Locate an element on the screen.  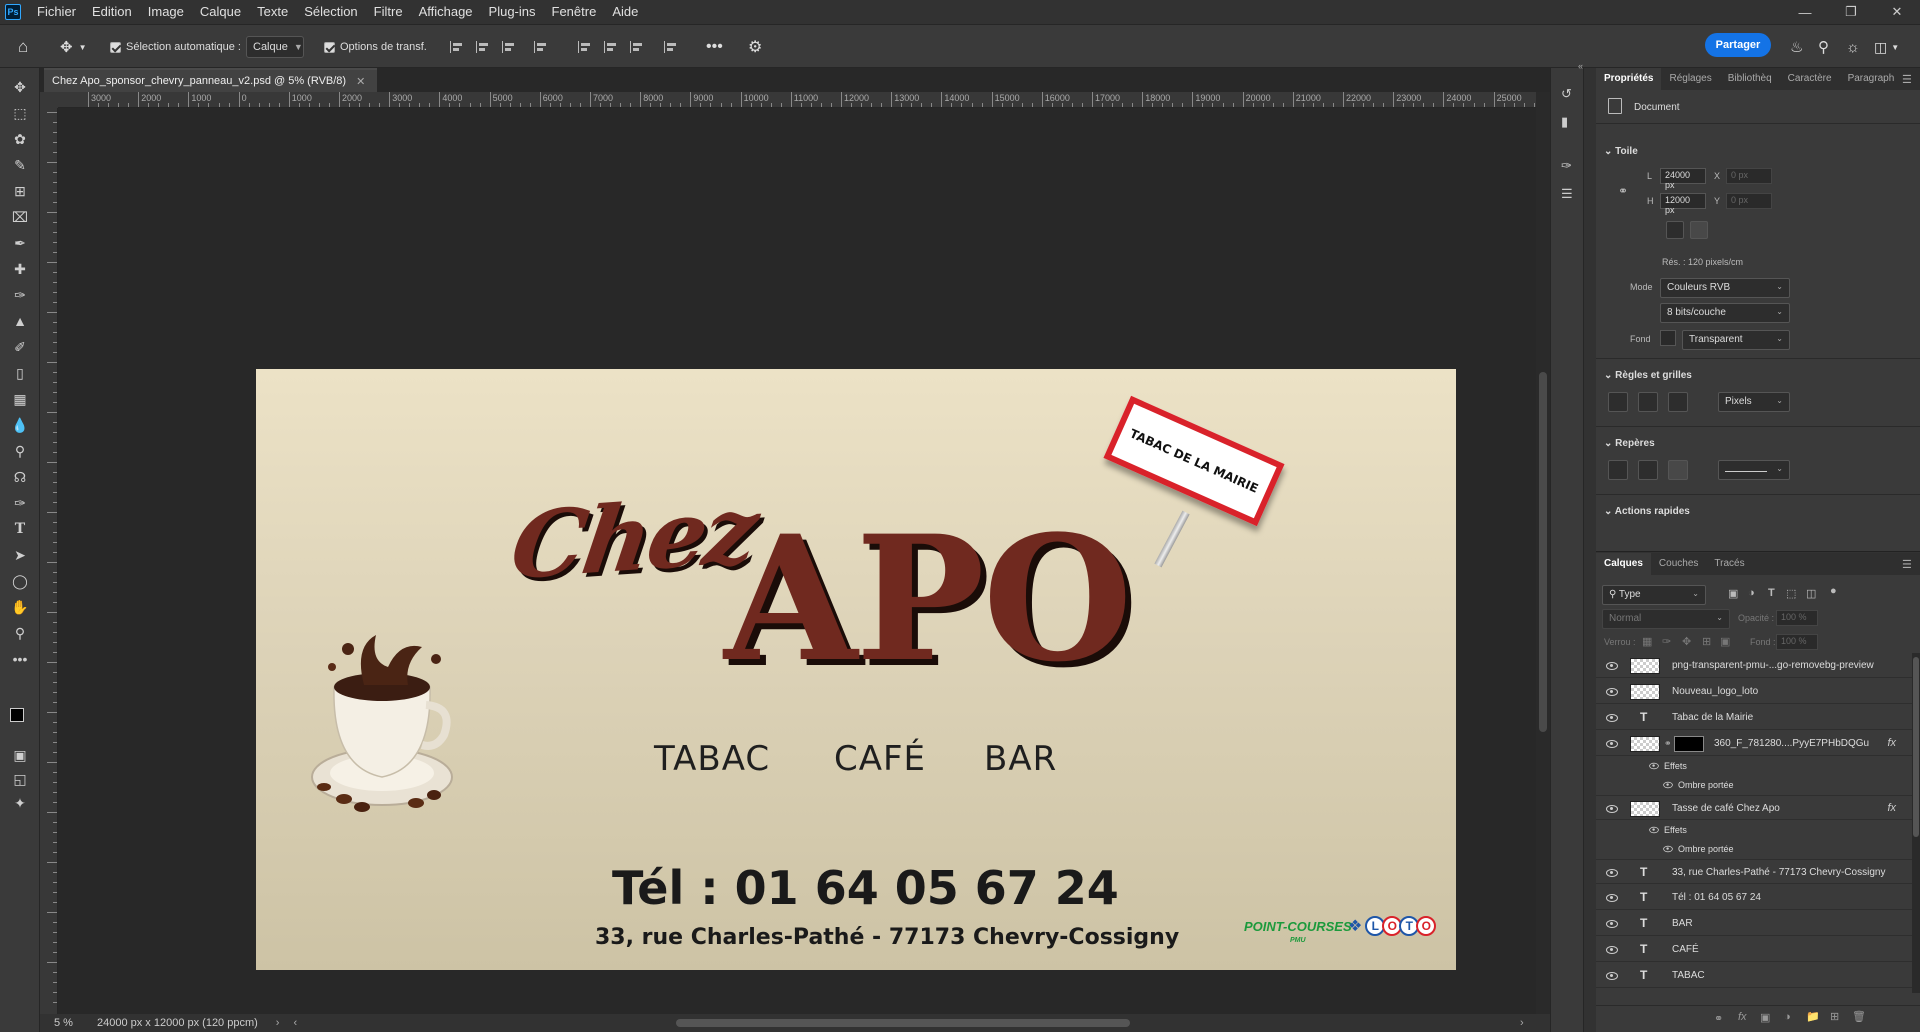
dodge-icon: ⚲ is located at coordinates (20, 451).